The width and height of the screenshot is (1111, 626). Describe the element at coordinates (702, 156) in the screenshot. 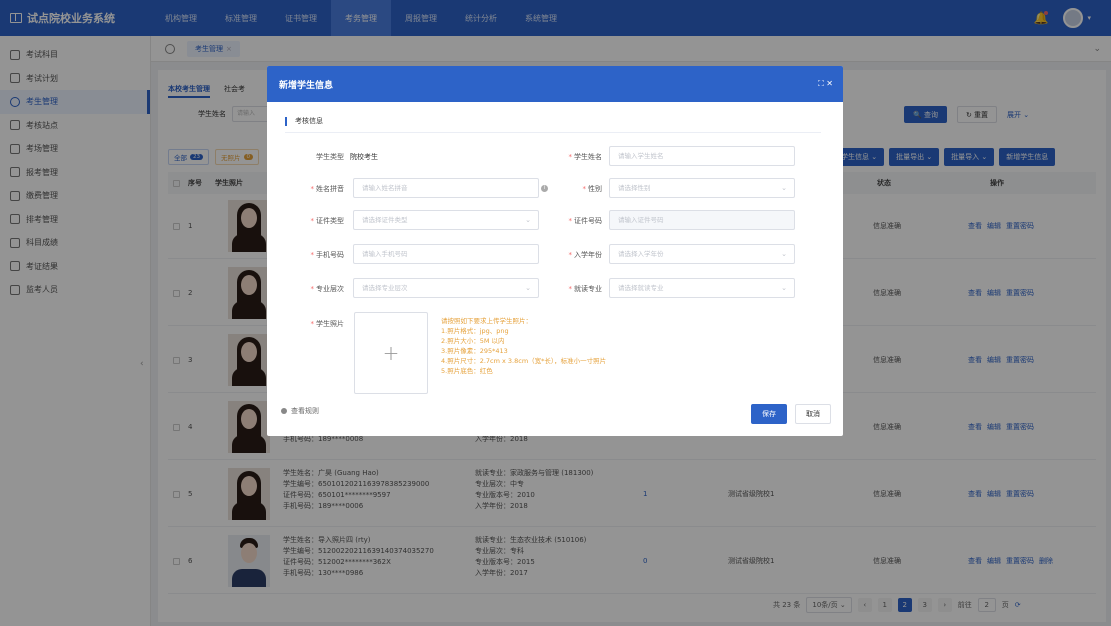

I see `student-name-input: 请输入学生姓名` at that location.